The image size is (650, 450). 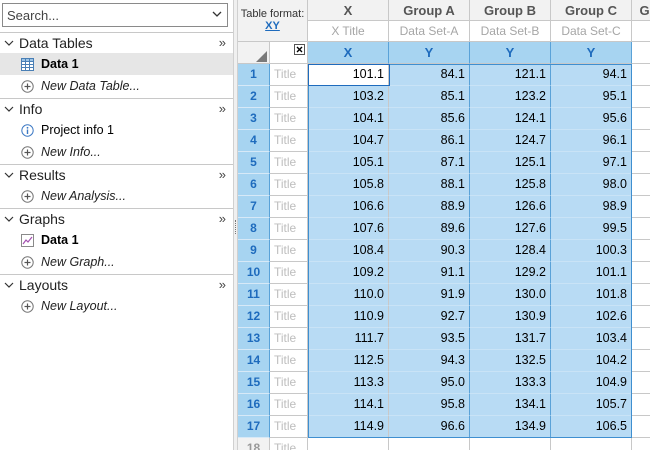 What do you see at coordinates (510, 97) in the screenshot?
I see `cell-group-b: 123.2` at bounding box center [510, 97].